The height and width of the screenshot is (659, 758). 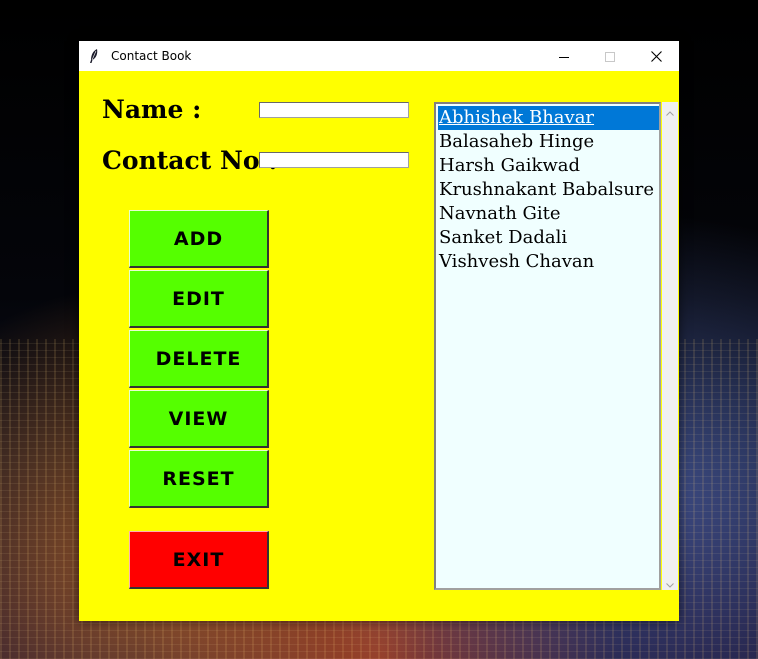 What do you see at coordinates (199, 419) in the screenshot?
I see `view-button: VIEW` at bounding box center [199, 419].